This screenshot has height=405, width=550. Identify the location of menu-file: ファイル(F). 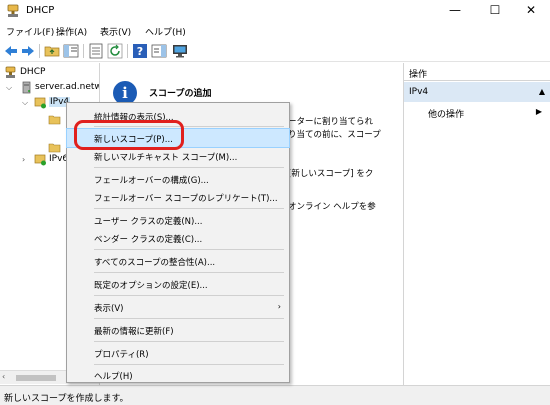
(30, 31).